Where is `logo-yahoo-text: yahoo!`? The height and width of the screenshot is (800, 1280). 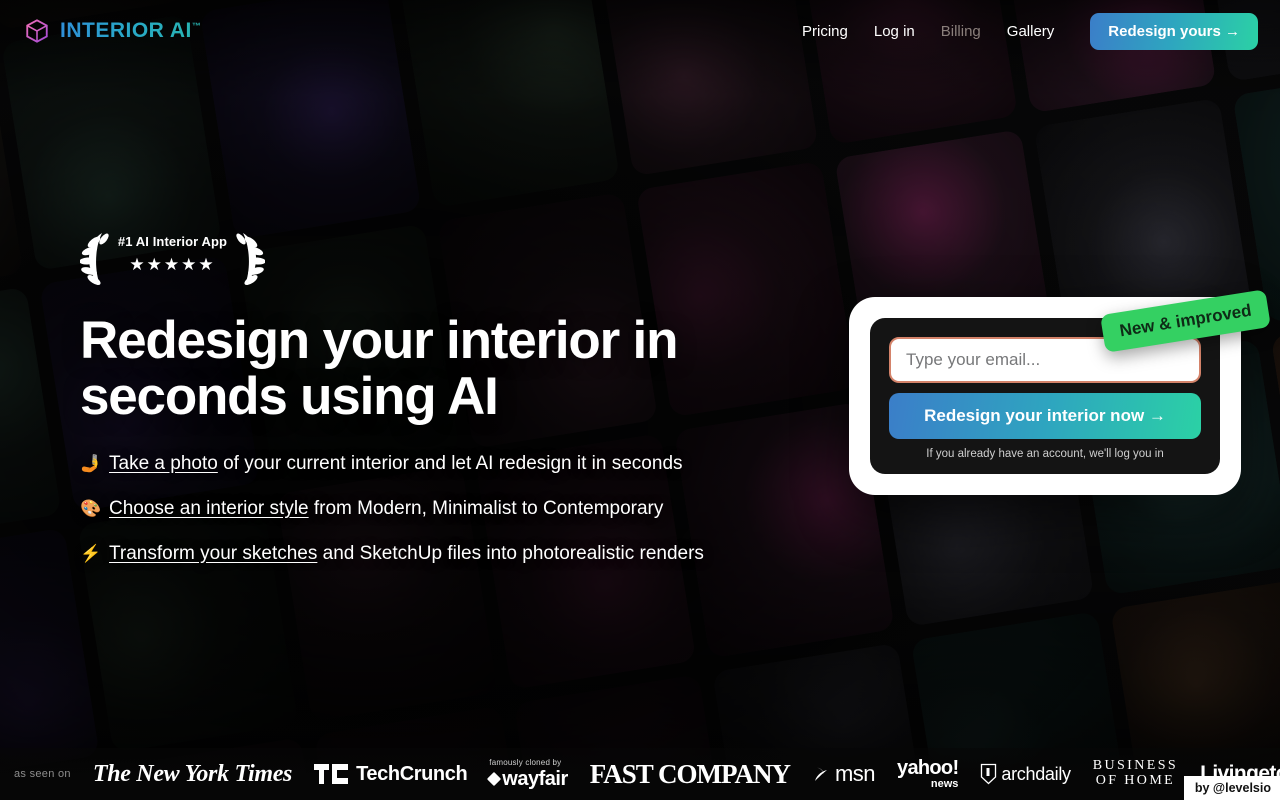 logo-yahoo-text: yahoo! is located at coordinates (928, 768).